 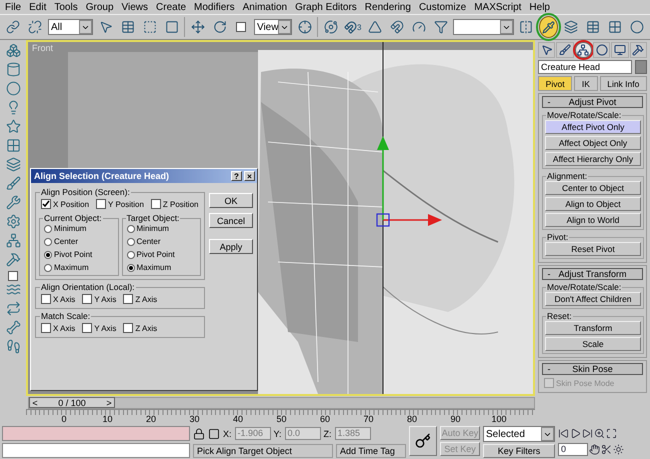 I want to click on unlink-icon, so click(x=35, y=27).